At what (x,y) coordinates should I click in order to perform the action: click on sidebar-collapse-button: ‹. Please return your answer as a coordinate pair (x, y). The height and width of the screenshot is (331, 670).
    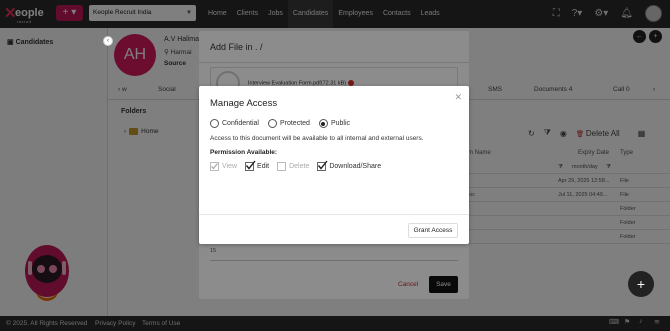
    Looking at the image, I should click on (108, 41).